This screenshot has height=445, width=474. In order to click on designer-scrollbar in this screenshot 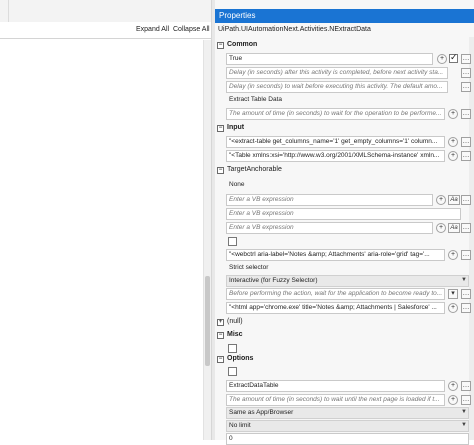, I will do `click(207, 240)`.